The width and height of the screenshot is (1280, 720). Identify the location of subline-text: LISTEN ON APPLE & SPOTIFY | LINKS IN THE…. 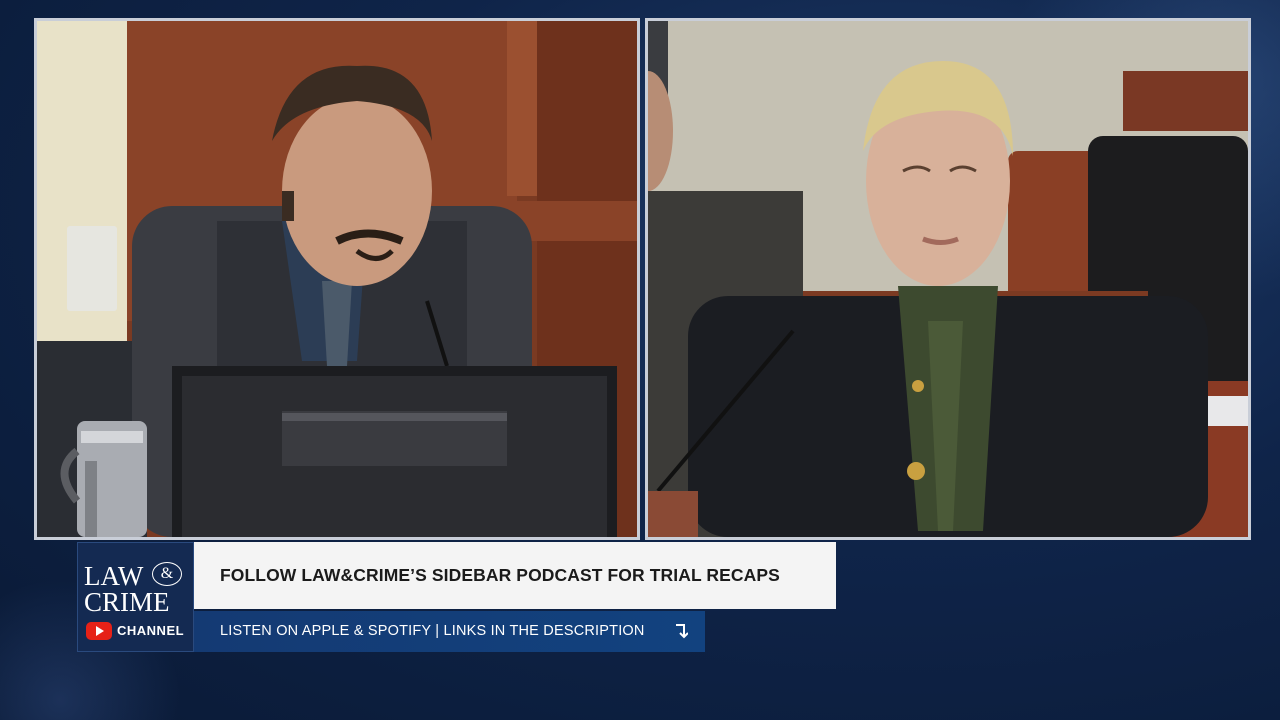
(432, 631).